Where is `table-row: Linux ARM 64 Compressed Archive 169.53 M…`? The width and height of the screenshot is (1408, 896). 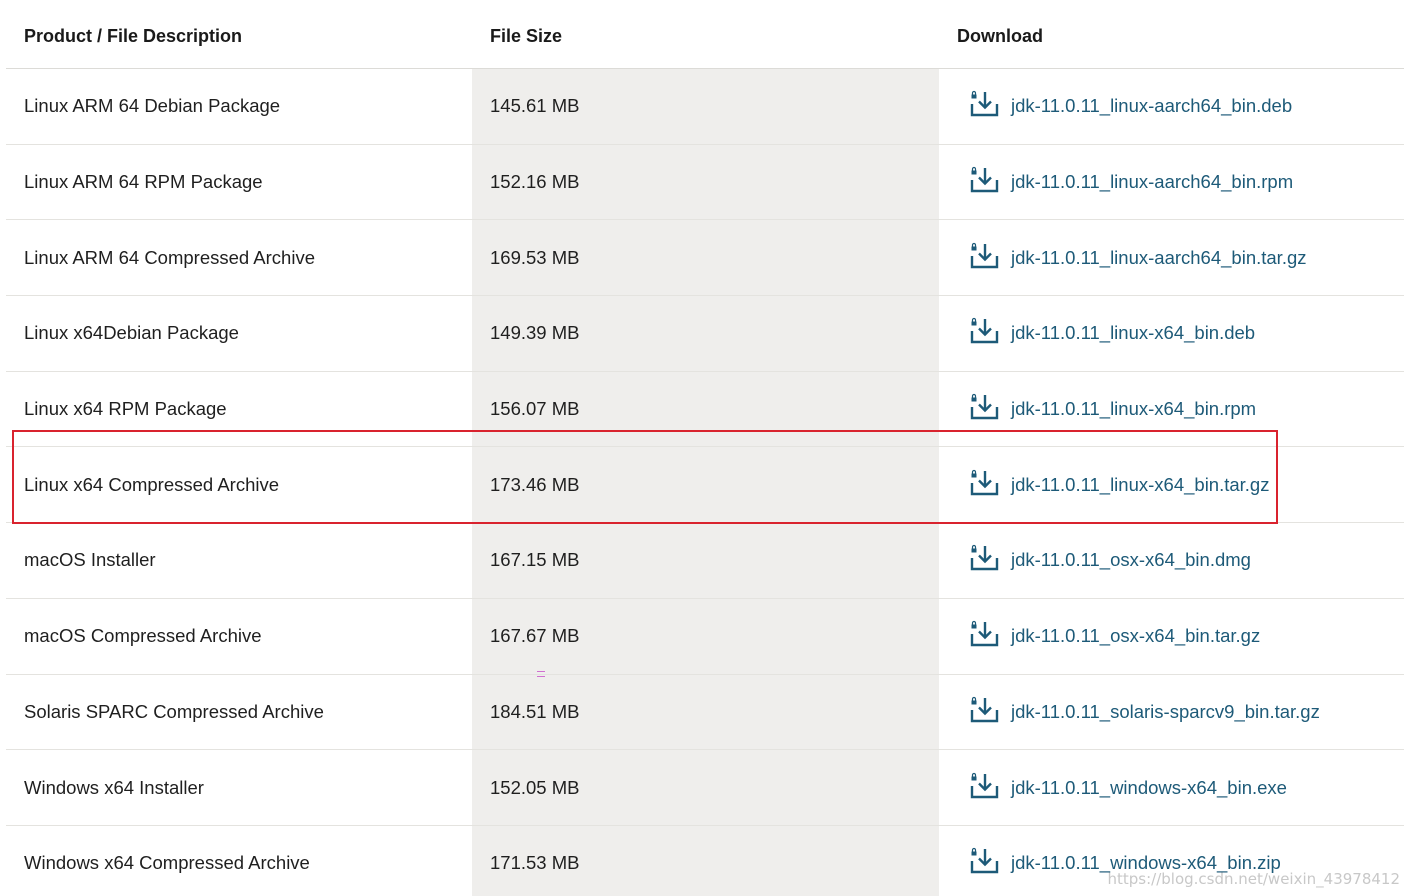 table-row: Linux ARM 64 Compressed Archive 169.53 M… is located at coordinates (705, 258).